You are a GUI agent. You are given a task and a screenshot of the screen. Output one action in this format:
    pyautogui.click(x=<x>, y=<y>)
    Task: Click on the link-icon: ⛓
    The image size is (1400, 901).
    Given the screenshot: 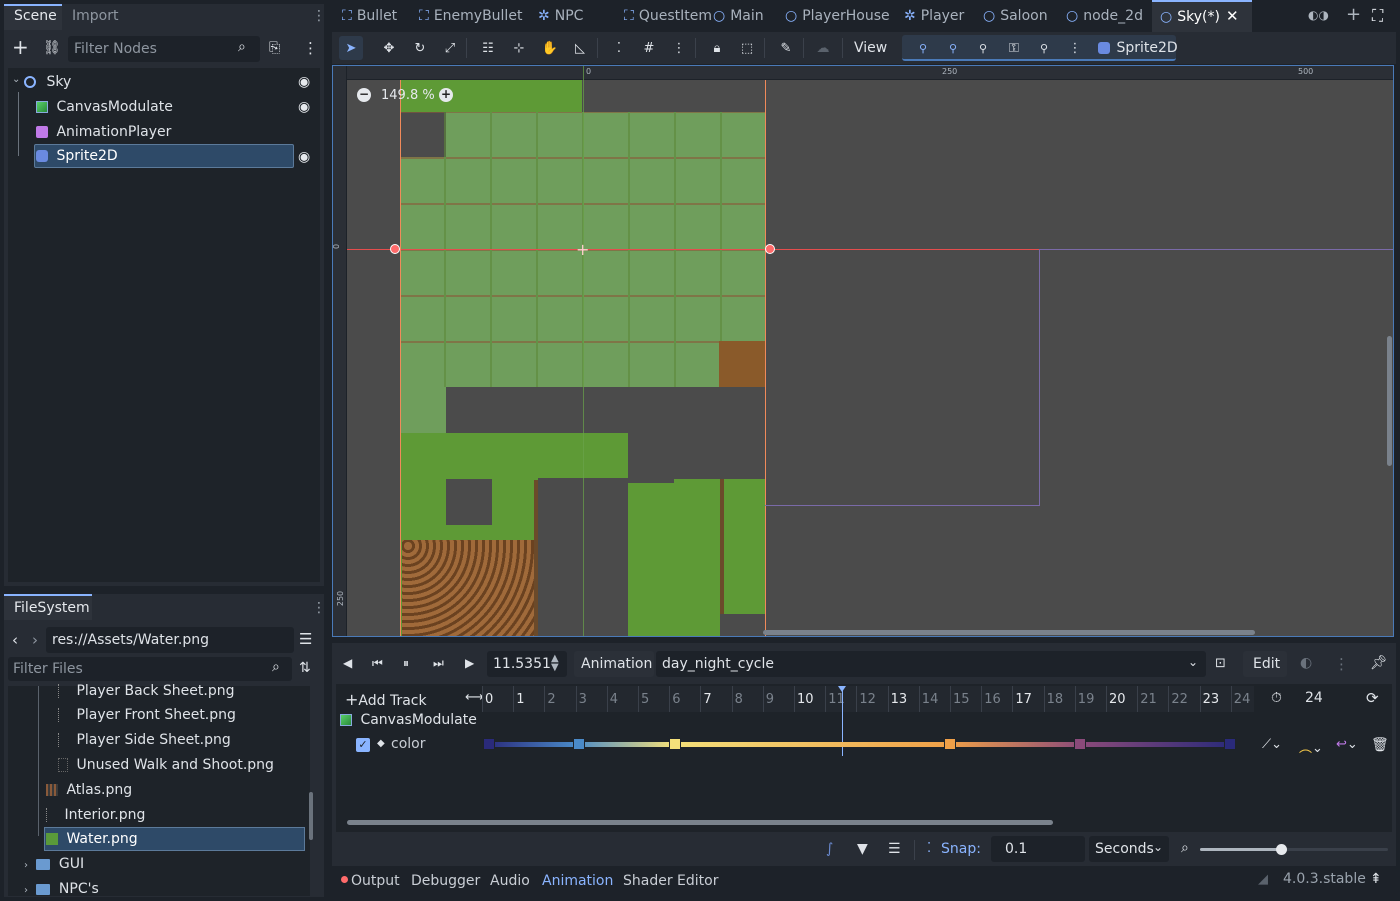 What is the action you would take?
    pyautogui.click(x=52, y=48)
    